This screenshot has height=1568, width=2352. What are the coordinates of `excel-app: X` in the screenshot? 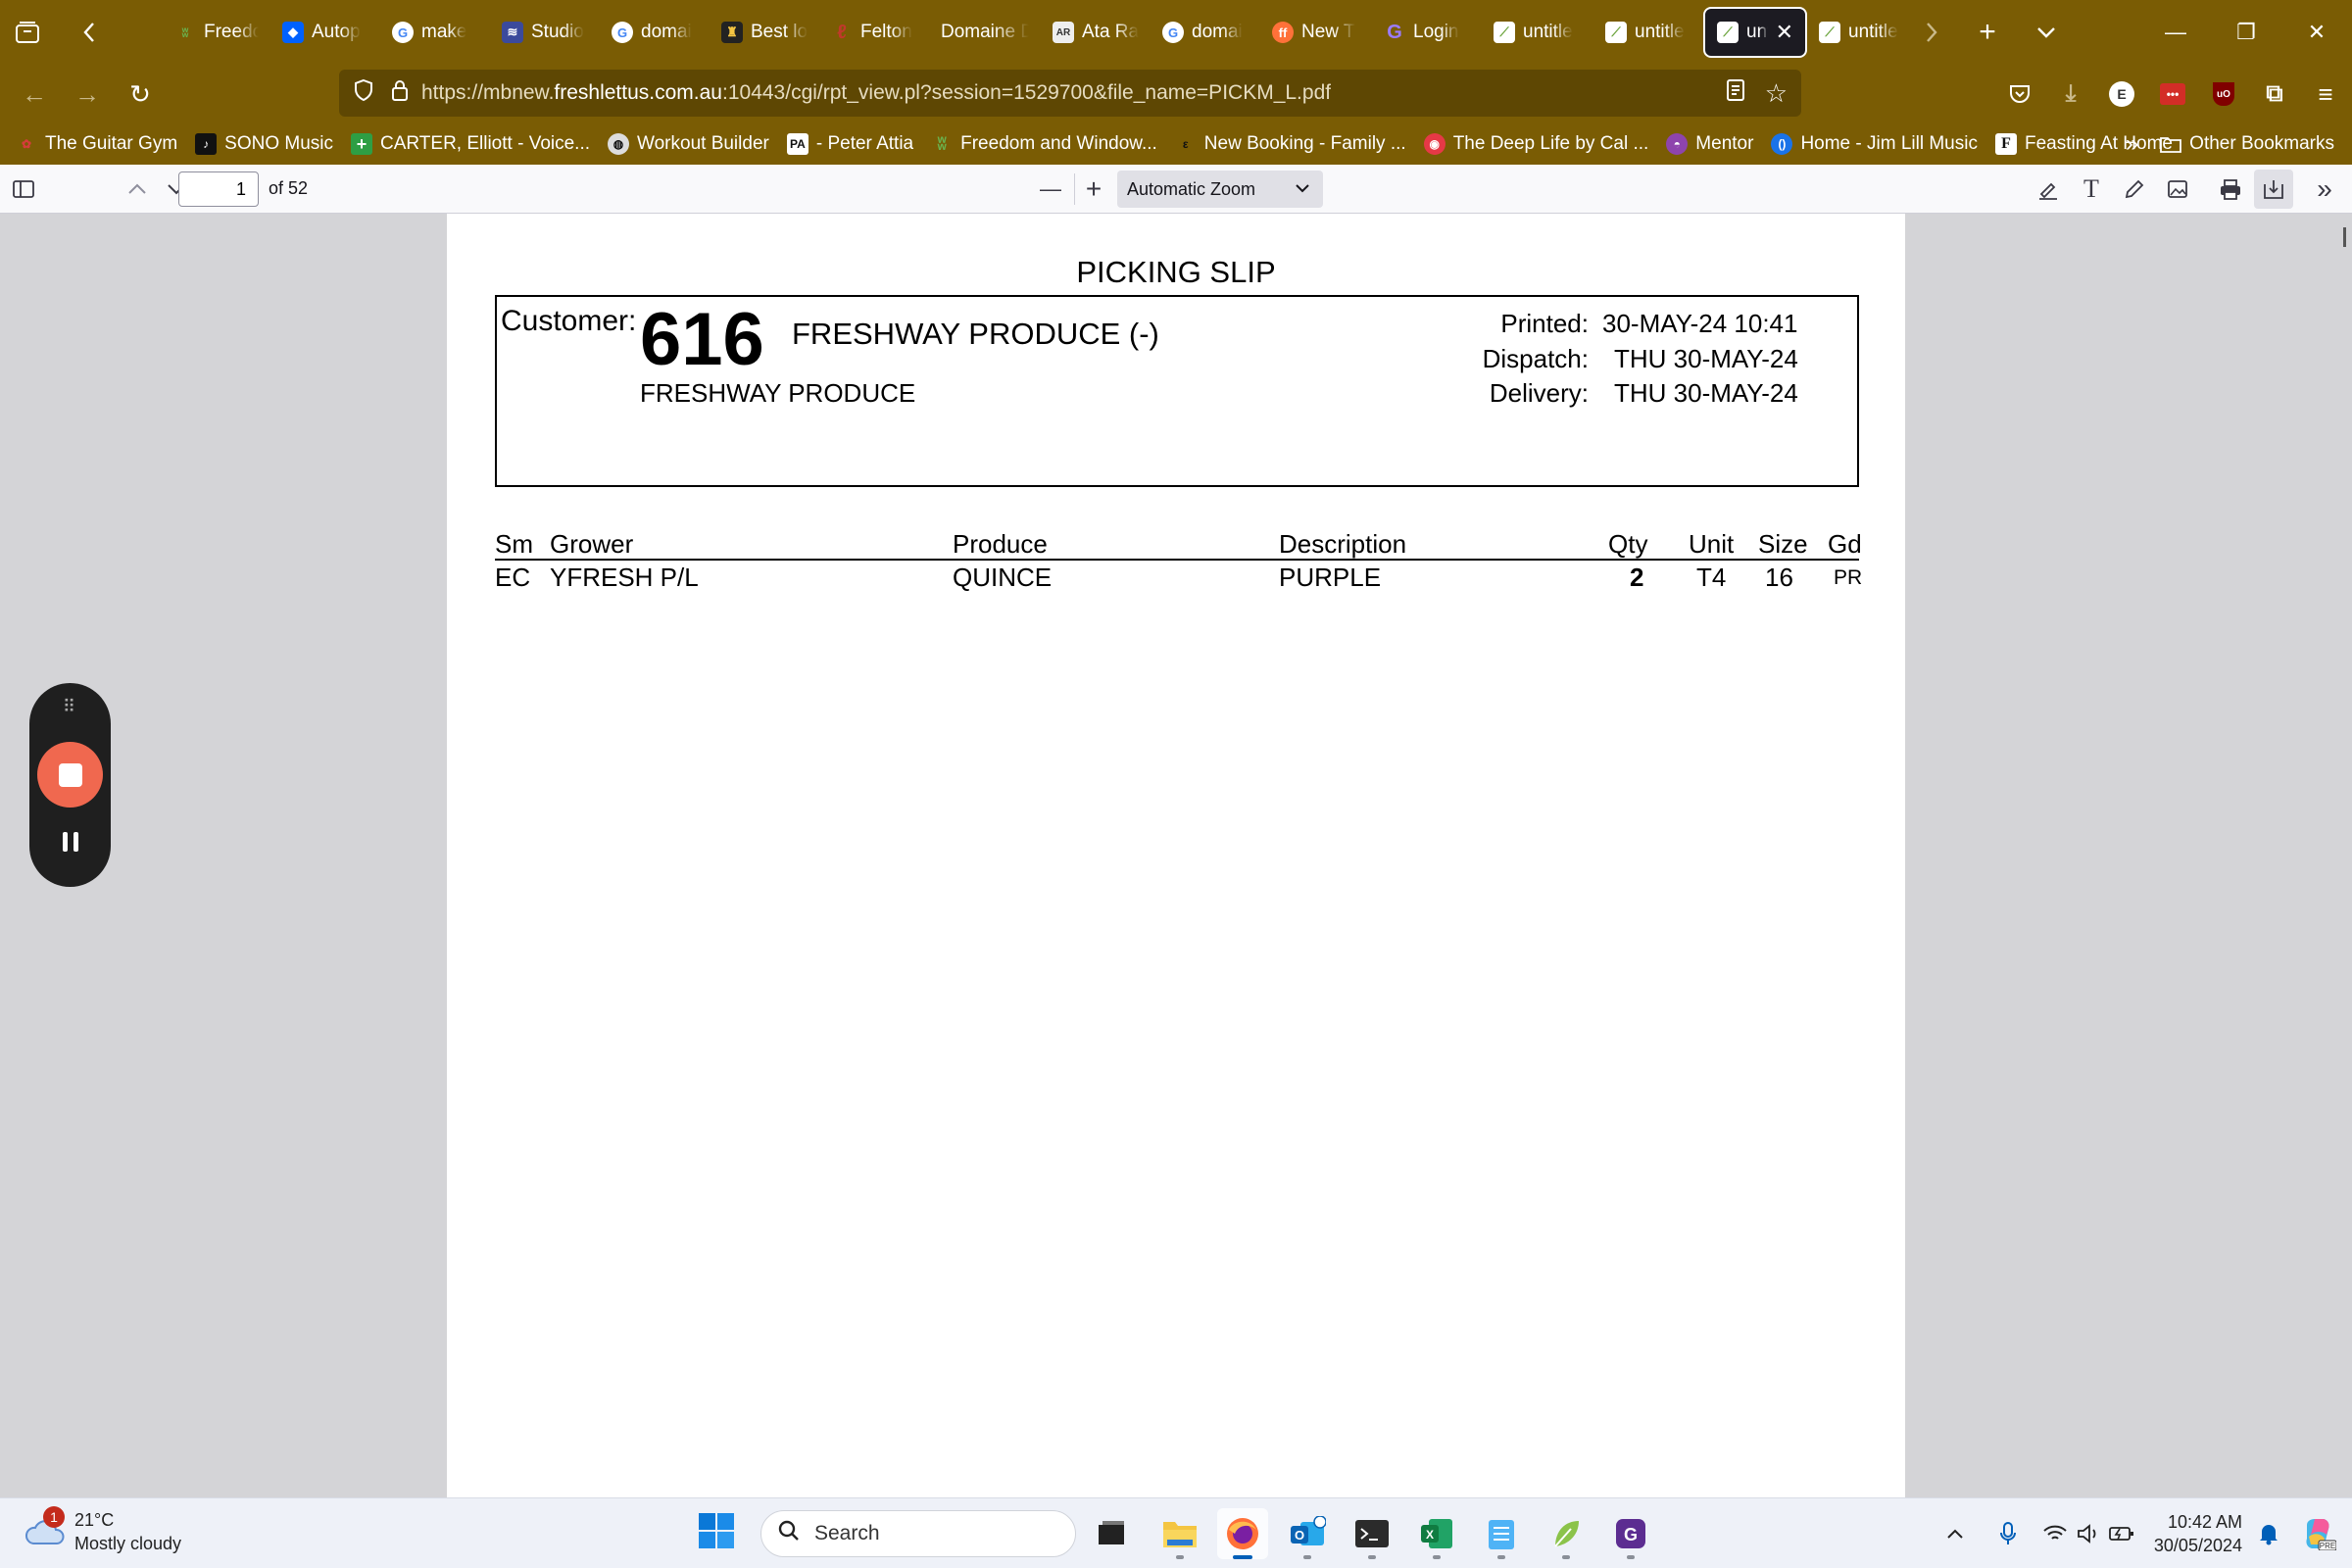 It's located at (1436, 1533).